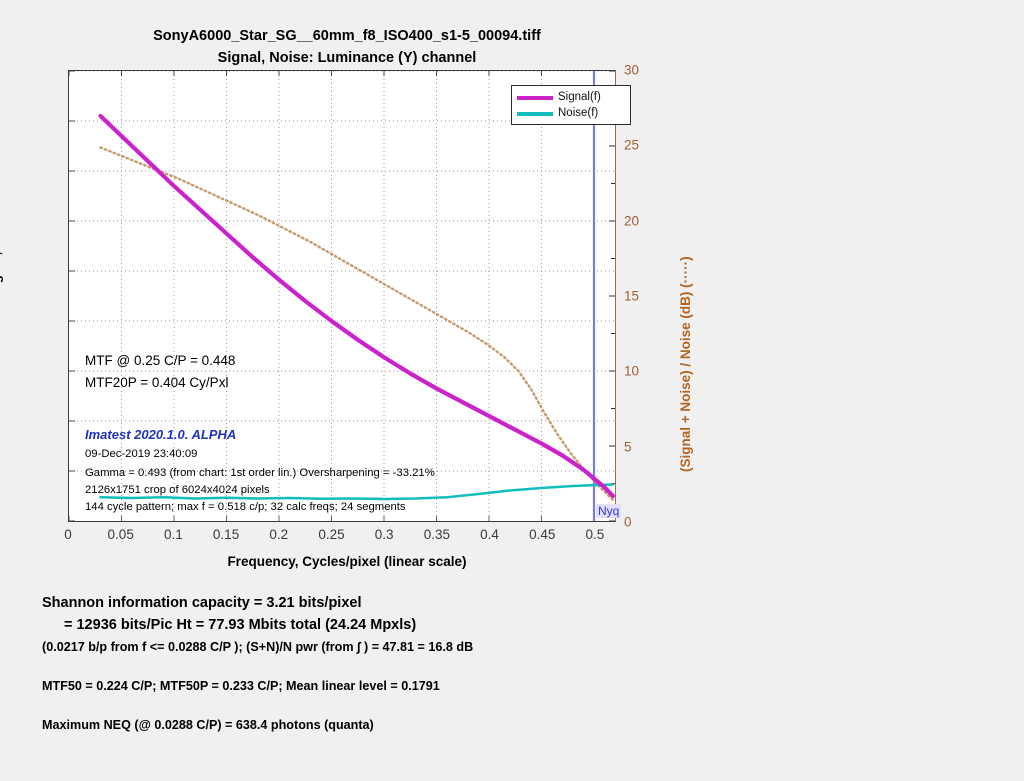 The width and height of the screenshot is (1024, 781). What do you see at coordinates (632, 70) in the screenshot?
I see `y-axis-right-tick: 30` at bounding box center [632, 70].